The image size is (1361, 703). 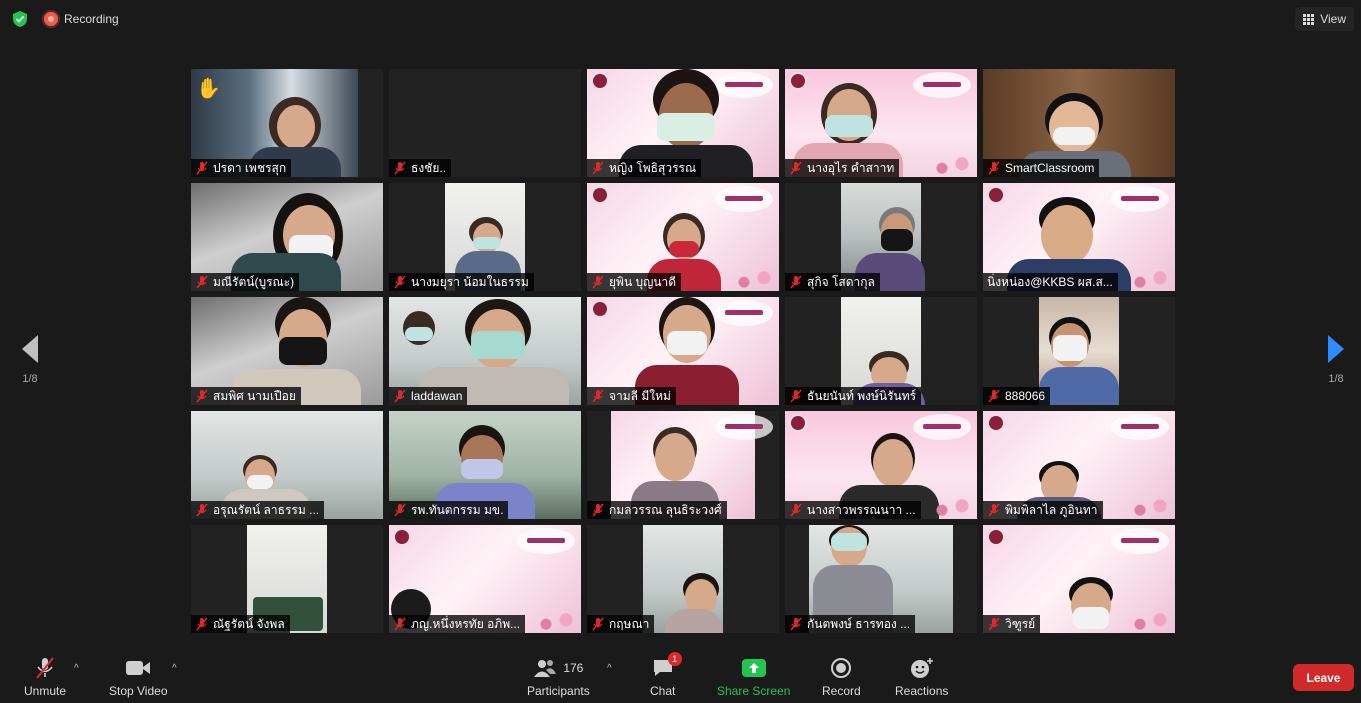 What do you see at coordinates (841, 677) in the screenshot?
I see `record-button: Record` at bounding box center [841, 677].